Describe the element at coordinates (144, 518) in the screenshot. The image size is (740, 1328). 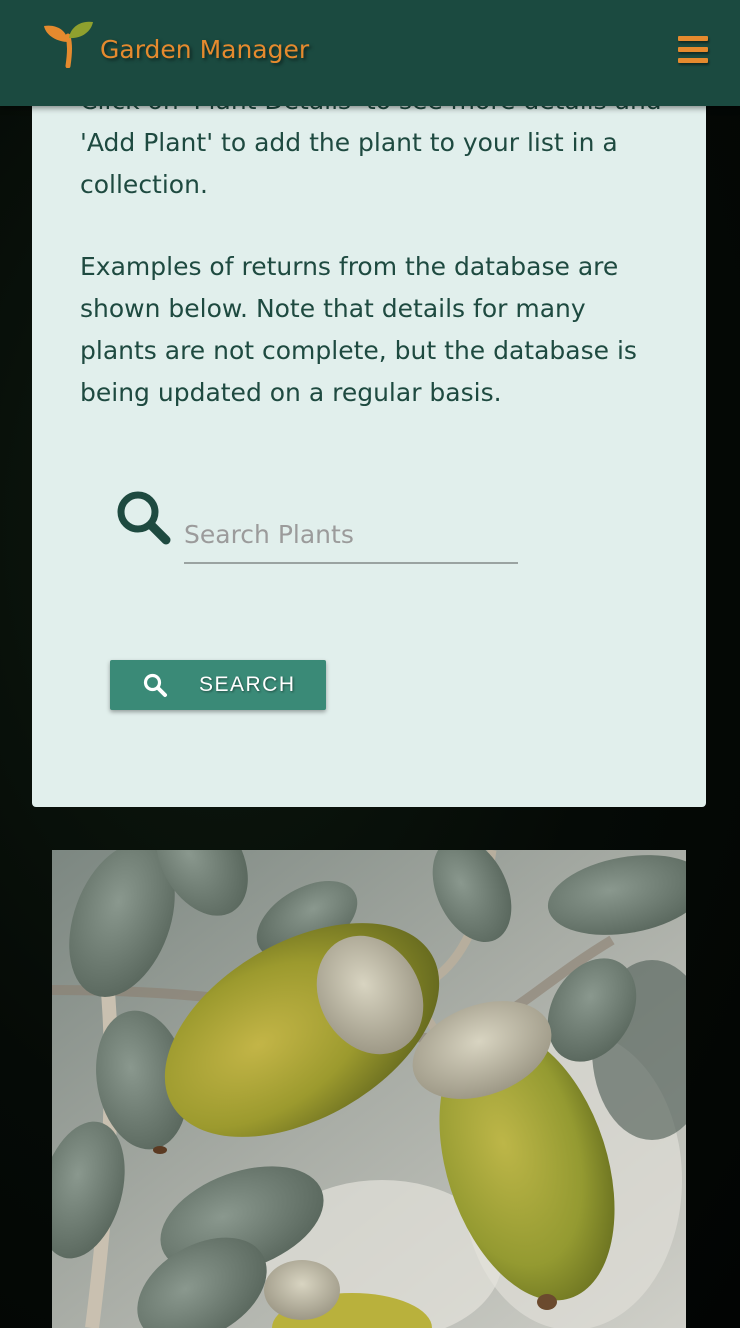
I see `magnifier-icon` at that location.